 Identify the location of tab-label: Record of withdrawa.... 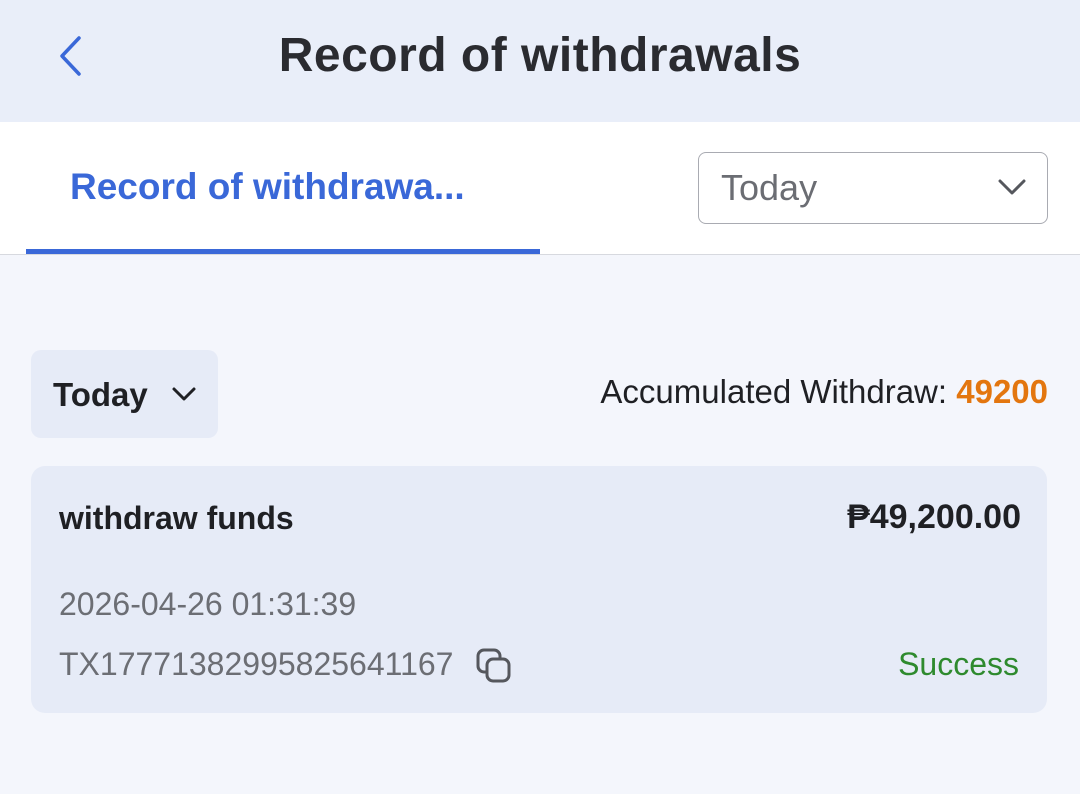
(267, 186).